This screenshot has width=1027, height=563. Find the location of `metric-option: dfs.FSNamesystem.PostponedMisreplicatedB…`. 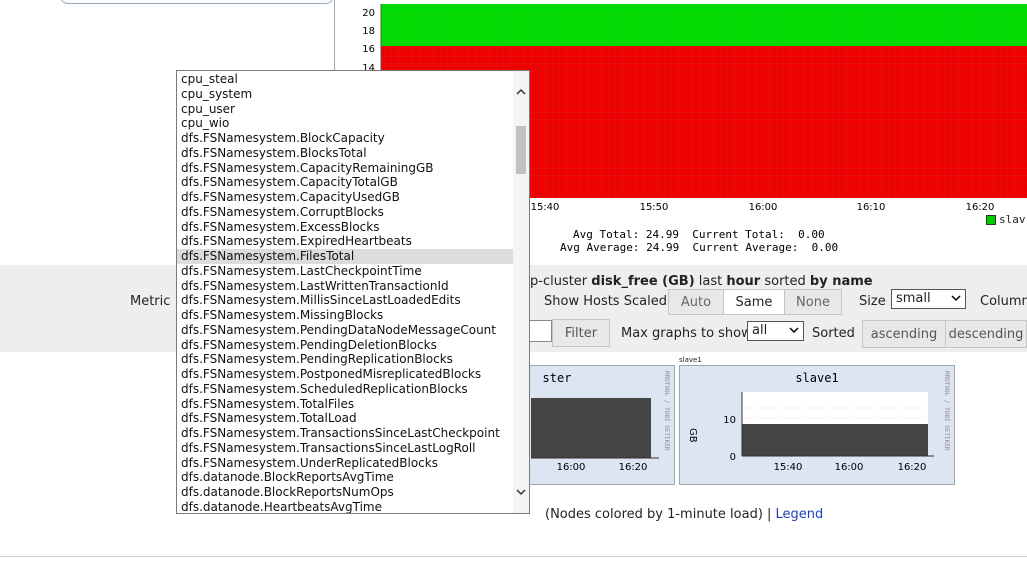

metric-option: dfs.FSNamesystem.PostponedMisreplicatedB… is located at coordinates (345, 374).